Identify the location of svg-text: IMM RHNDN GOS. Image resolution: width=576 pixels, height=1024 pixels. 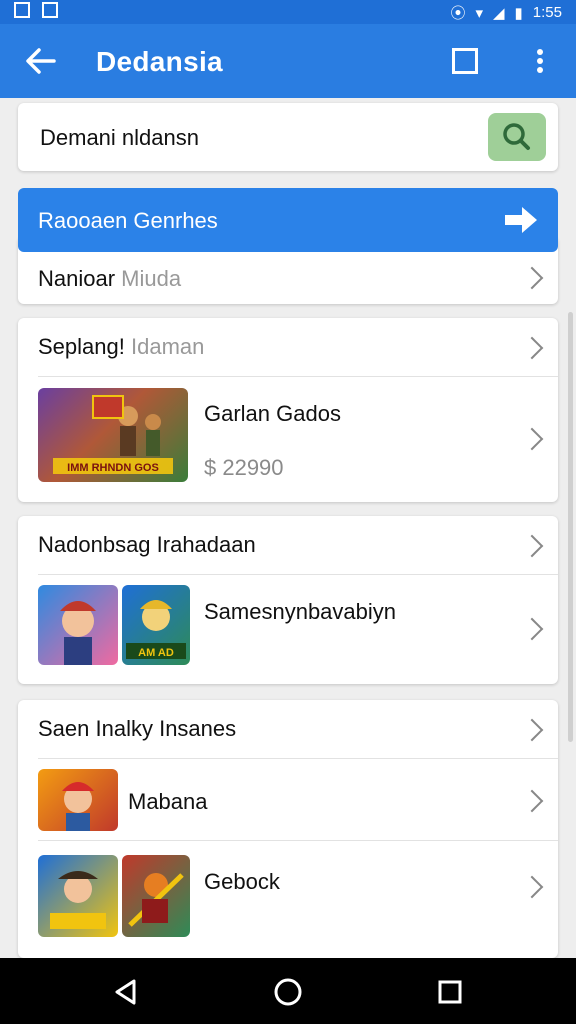
(113, 468).